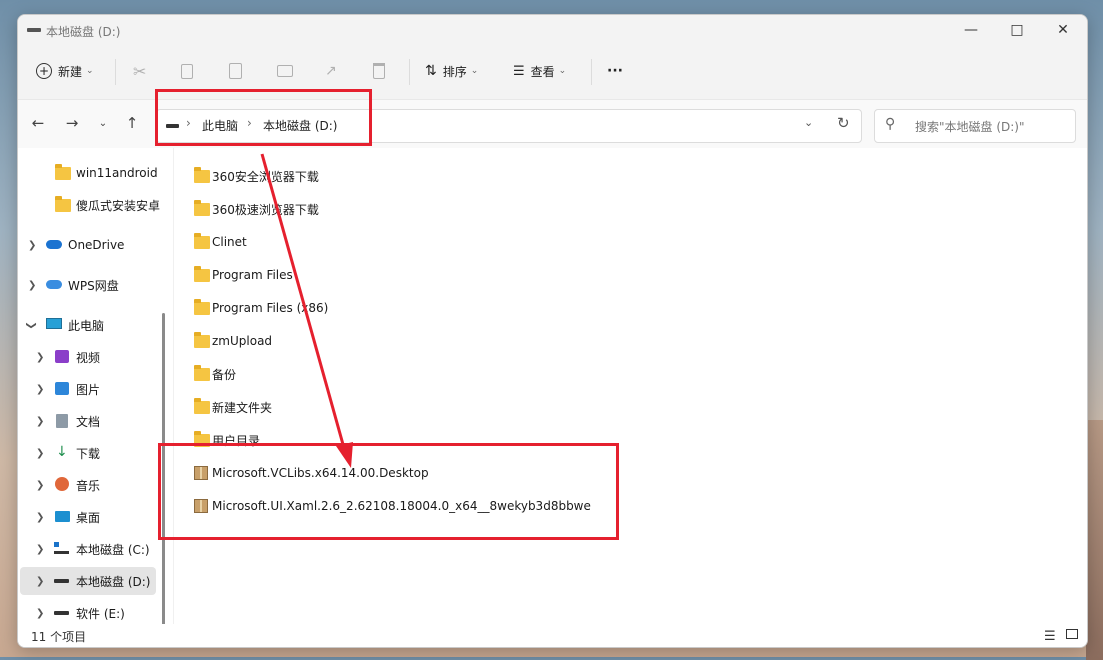 The width and height of the screenshot is (1103, 660). What do you see at coordinates (103, 123) in the screenshot?
I see `recent-locations-button: ⌄` at bounding box center [103, 123].